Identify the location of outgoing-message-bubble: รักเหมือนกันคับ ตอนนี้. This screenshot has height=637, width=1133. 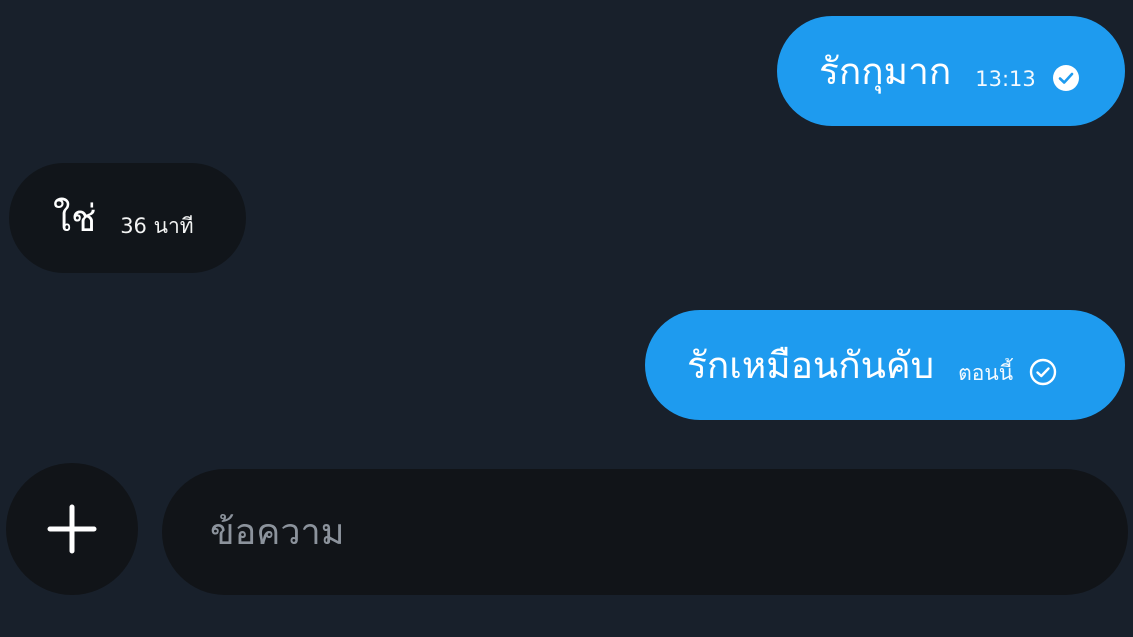
(885, 365).